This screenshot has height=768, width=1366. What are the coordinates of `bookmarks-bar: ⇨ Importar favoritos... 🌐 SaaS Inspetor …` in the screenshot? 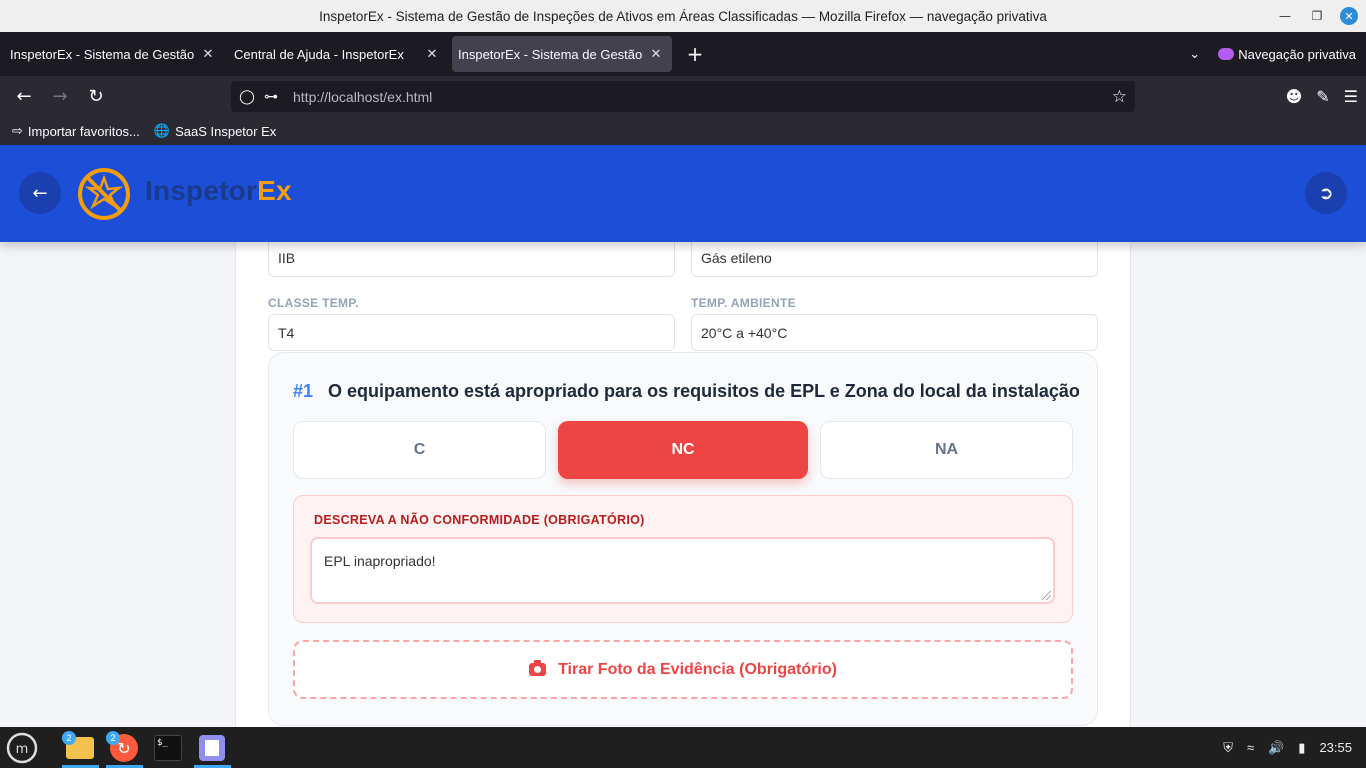 It's located at (683, 131).